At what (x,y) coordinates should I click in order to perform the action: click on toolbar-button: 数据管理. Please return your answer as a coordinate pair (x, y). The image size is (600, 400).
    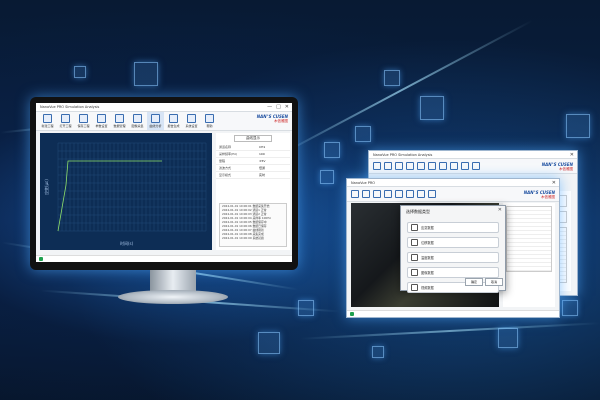
    Looking at the image, I should click on (119, 121).